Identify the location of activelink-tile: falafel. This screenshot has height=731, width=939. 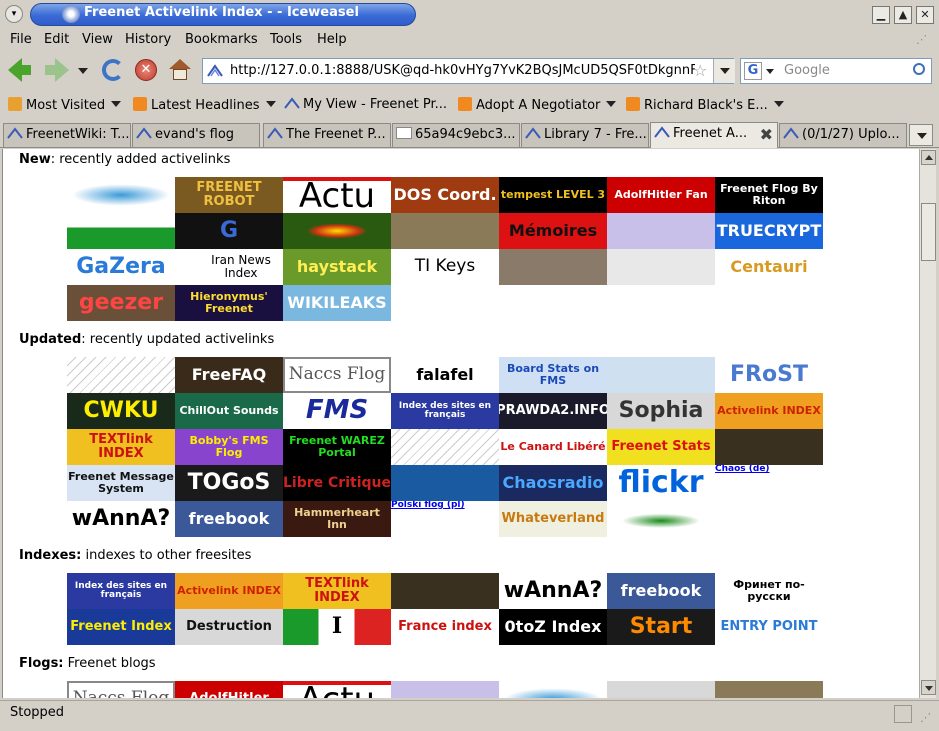
(445, 375).